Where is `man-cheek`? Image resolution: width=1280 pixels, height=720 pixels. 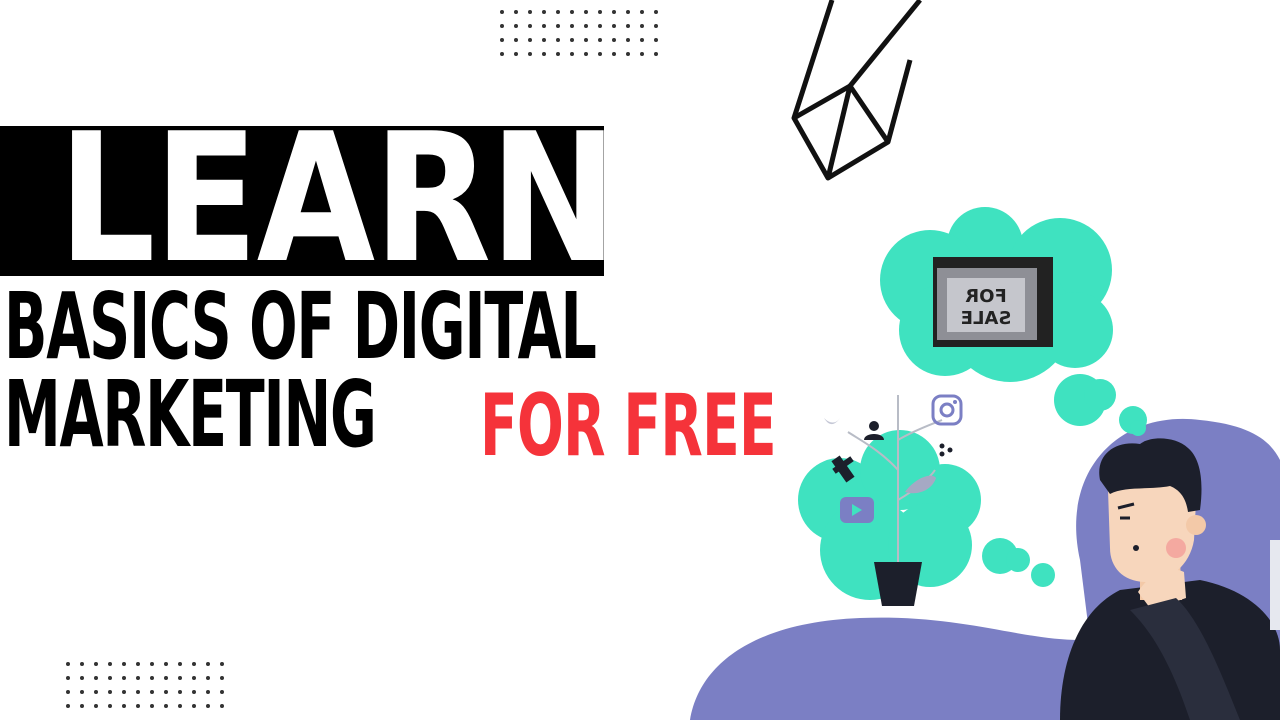
man-cheek is located at coordinates (1176, 548).